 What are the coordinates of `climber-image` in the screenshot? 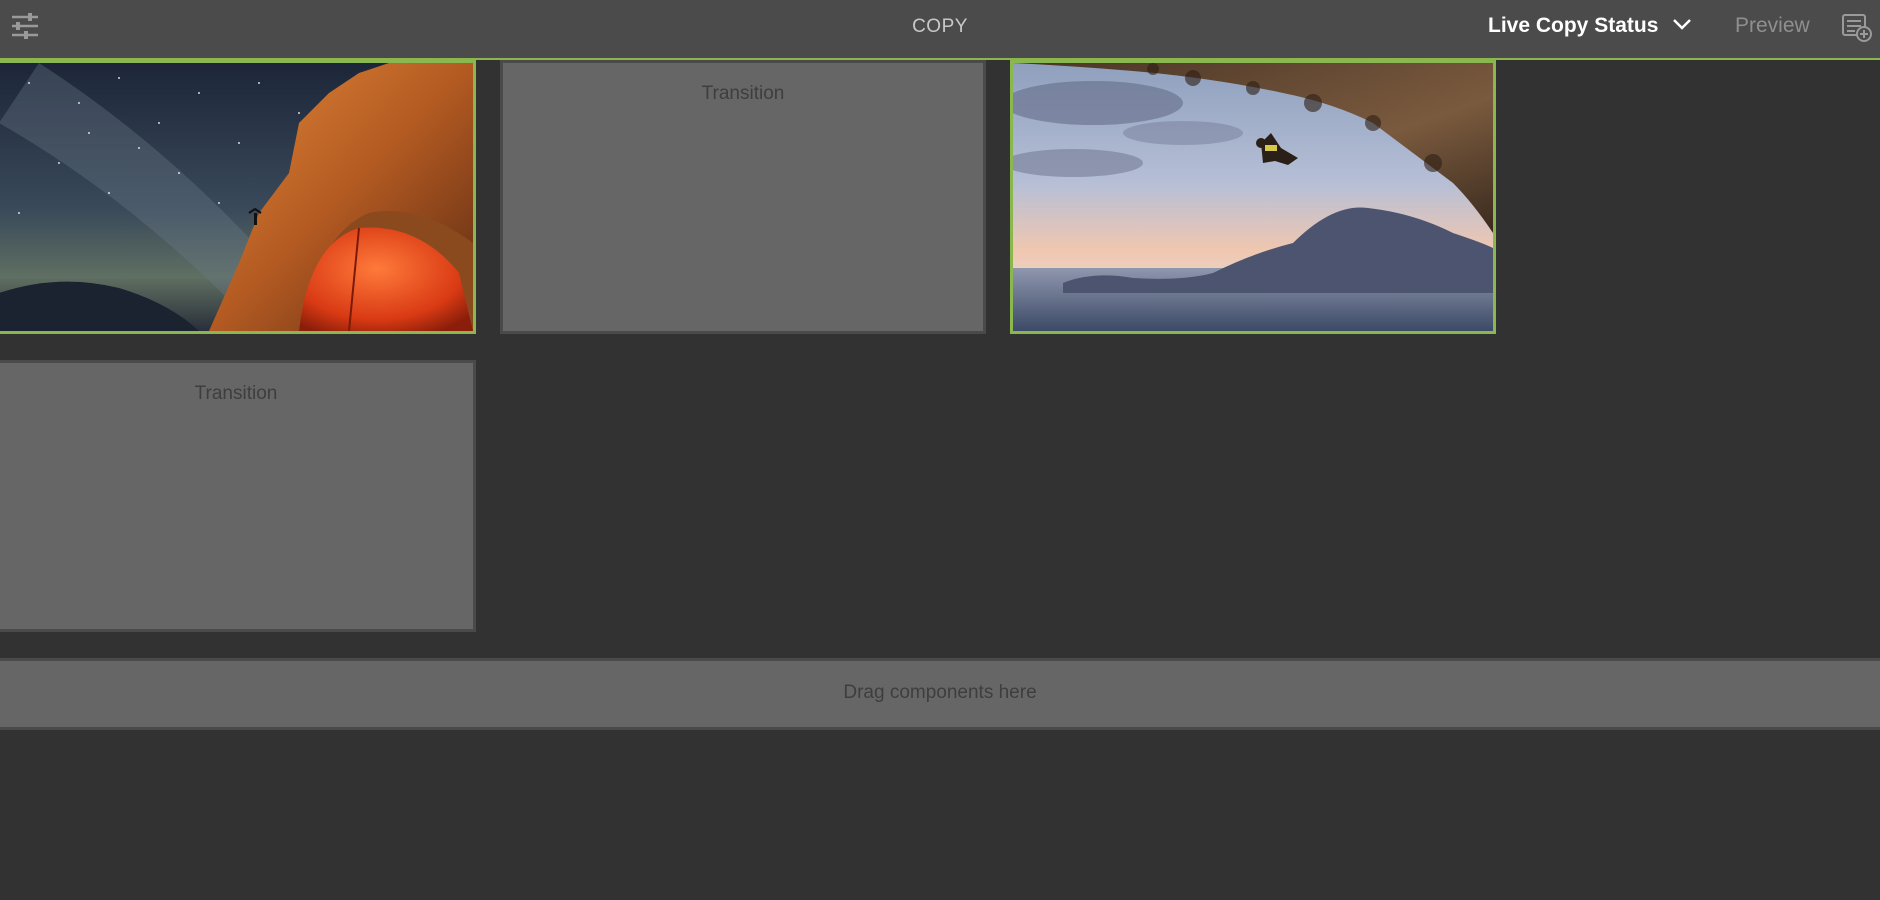 It's located at (1253, 197).